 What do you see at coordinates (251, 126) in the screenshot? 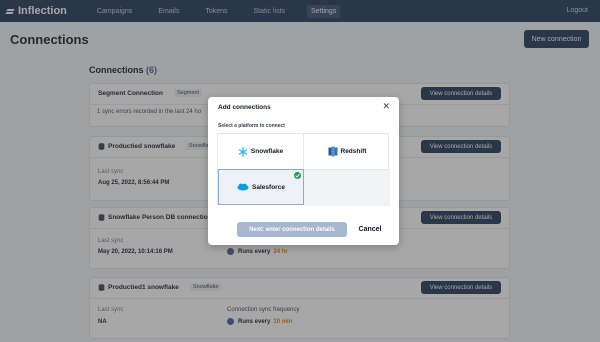
I see `modal-subtitle: Select a platform to connect` at bounding box center [251, 126].